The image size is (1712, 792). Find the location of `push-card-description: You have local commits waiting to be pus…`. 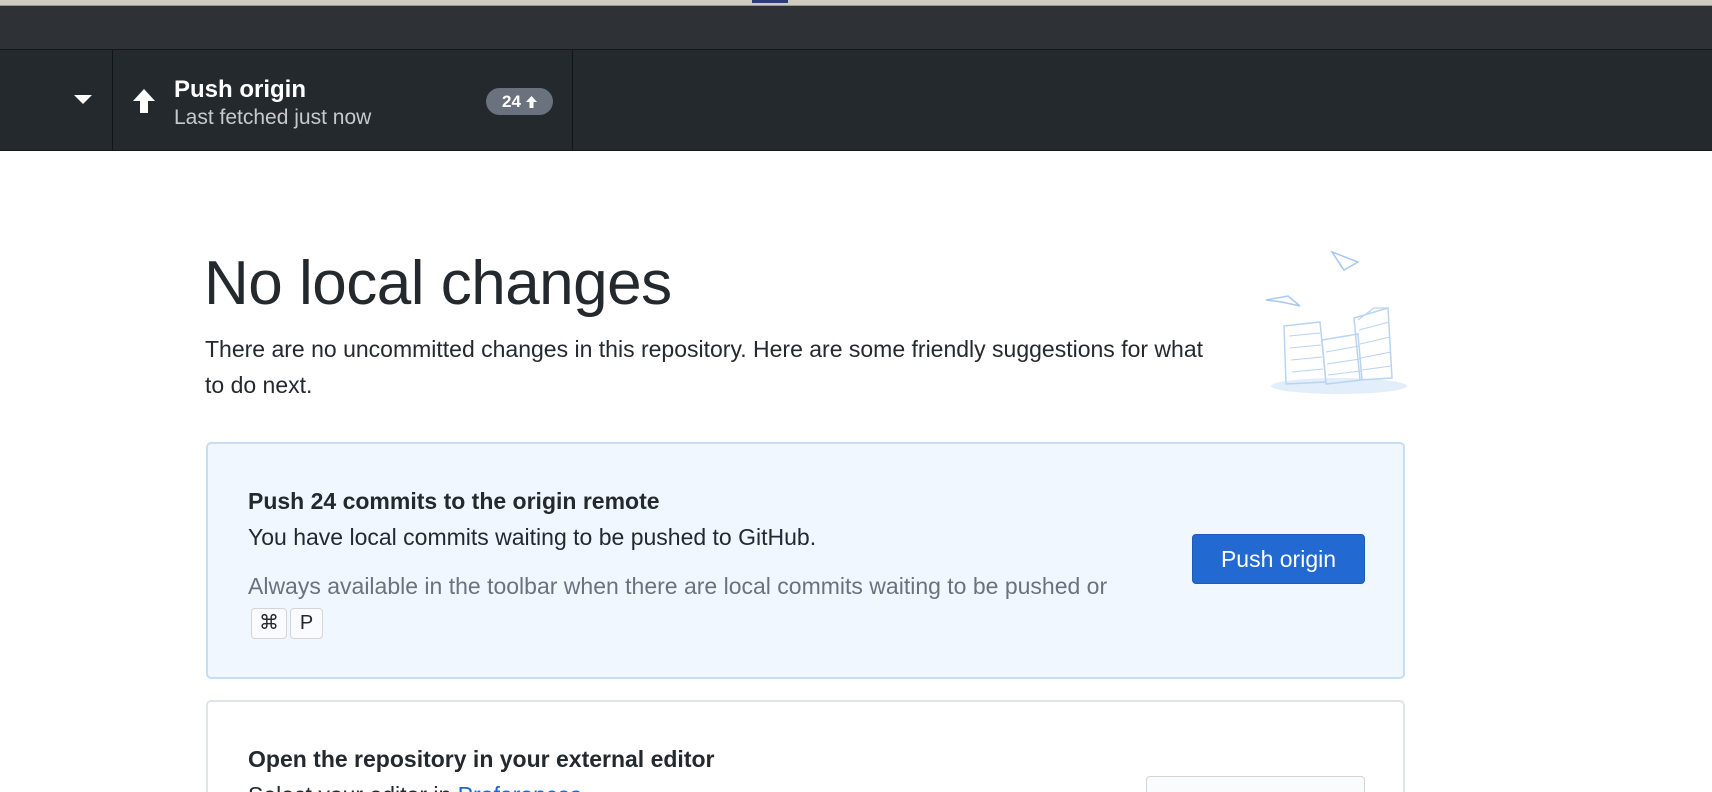

push-card-description: You have local commits waiting to be pus… is located at coordinates (532, 537).